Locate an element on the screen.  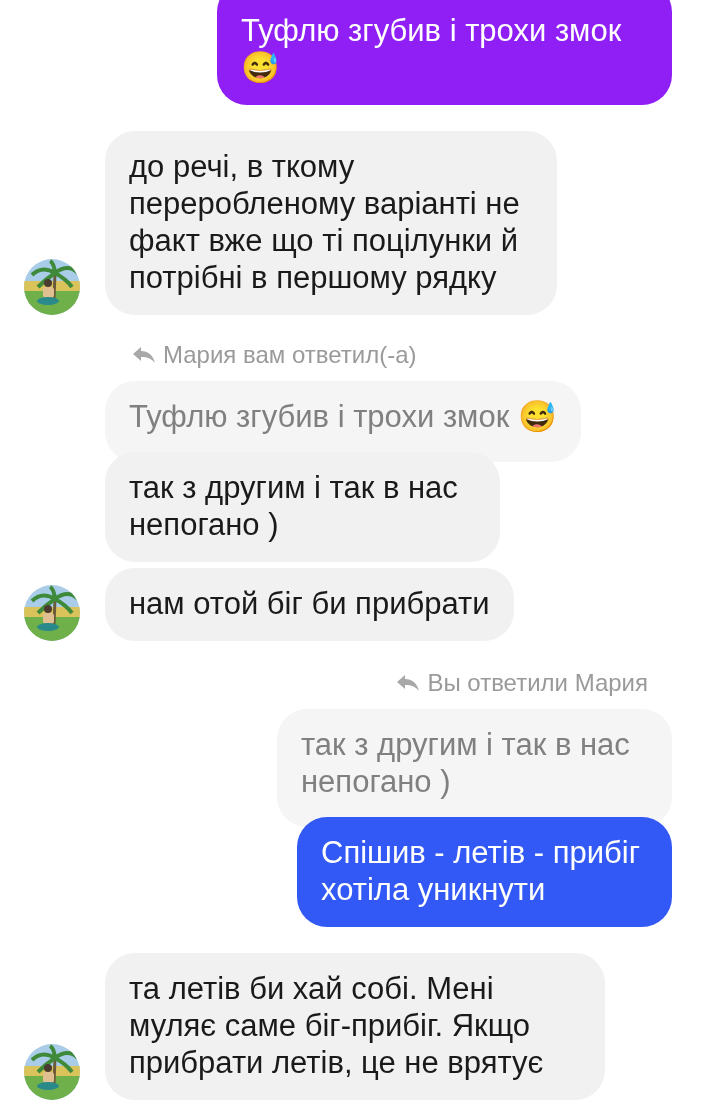
message-bubble: до речі, в ткому переробленому варіанті не факт вже що ті поцілунки й потрібні в першому рядку is located at coordinates (331, 223).